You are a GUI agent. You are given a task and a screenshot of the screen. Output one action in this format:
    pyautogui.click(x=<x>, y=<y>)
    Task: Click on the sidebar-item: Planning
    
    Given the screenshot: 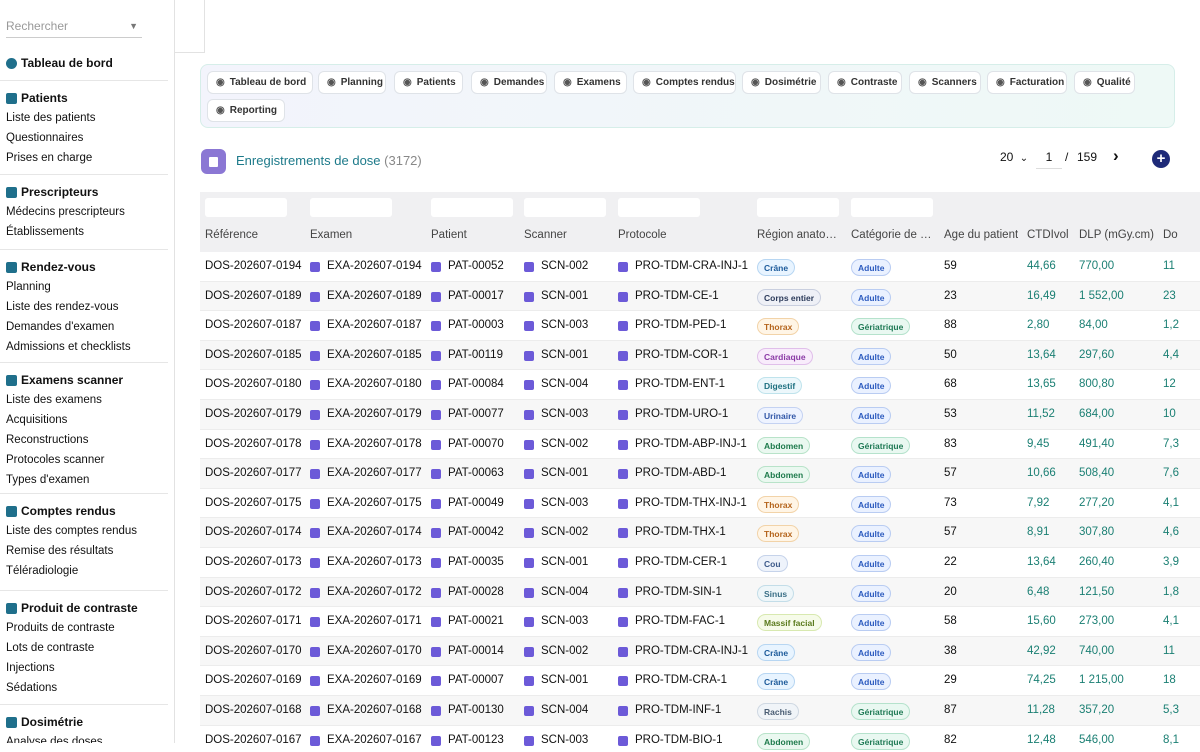 What is the action you would take?
    pyautogui.click(x=84, y=287)
    